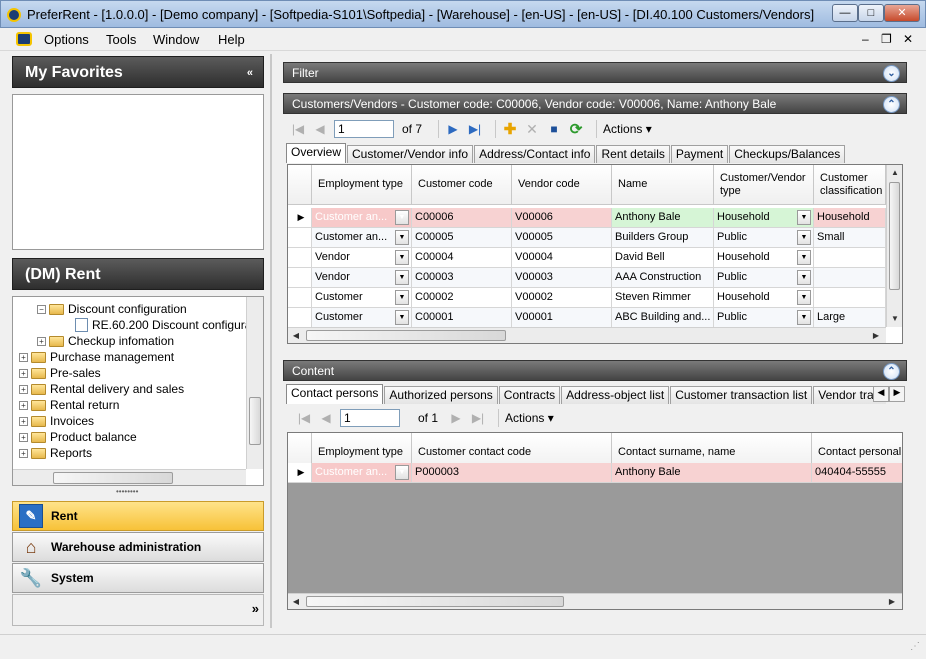 The height and width of the screenshot is (659, 926). I want to click on scroll-up-icon: ▲, so click(894, 173).